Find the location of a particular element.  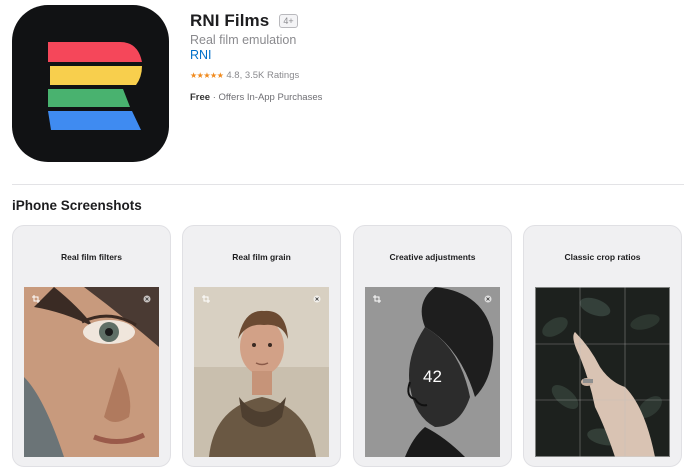

crop-grid-photo is located at coordinates (602, 372).